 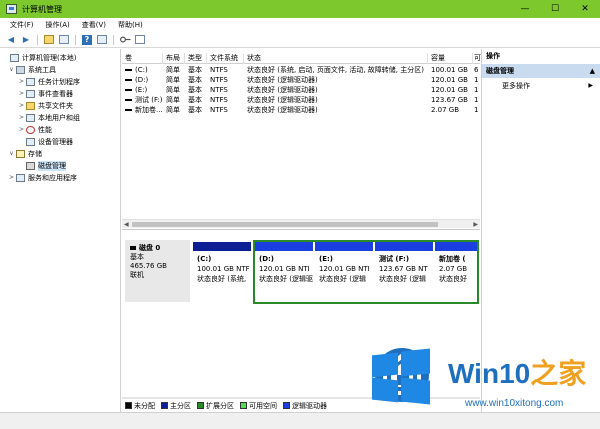 I want to click on volume-list-scrollbar: ◀ ▶, so click(x=301, y=223).